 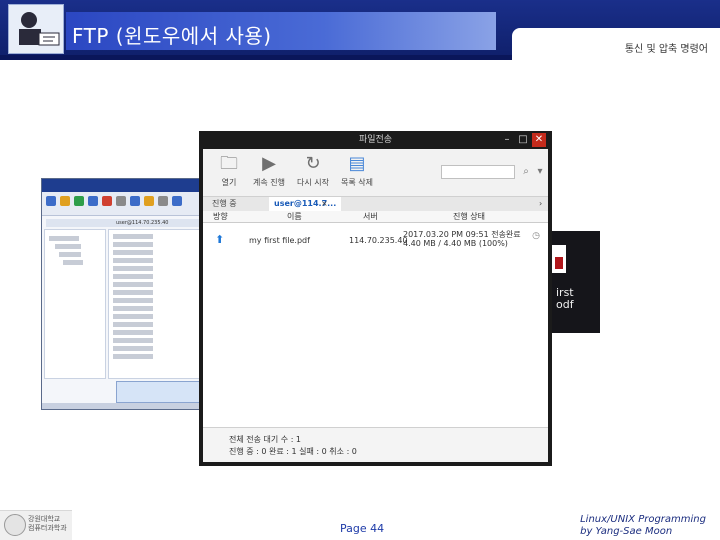 What do you see at coordinates (526, 172) in the screenshot?
I see `search-icon: ⌕` at bounding box center [526, 172].